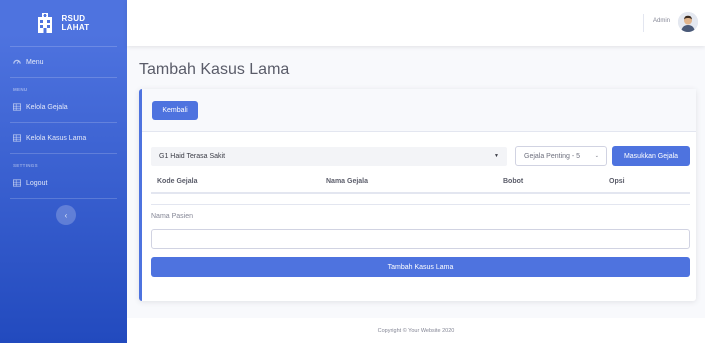 The width and height of the screenshot is (705, 343). I want to click on column-header: Opsi, so click(617, 181).